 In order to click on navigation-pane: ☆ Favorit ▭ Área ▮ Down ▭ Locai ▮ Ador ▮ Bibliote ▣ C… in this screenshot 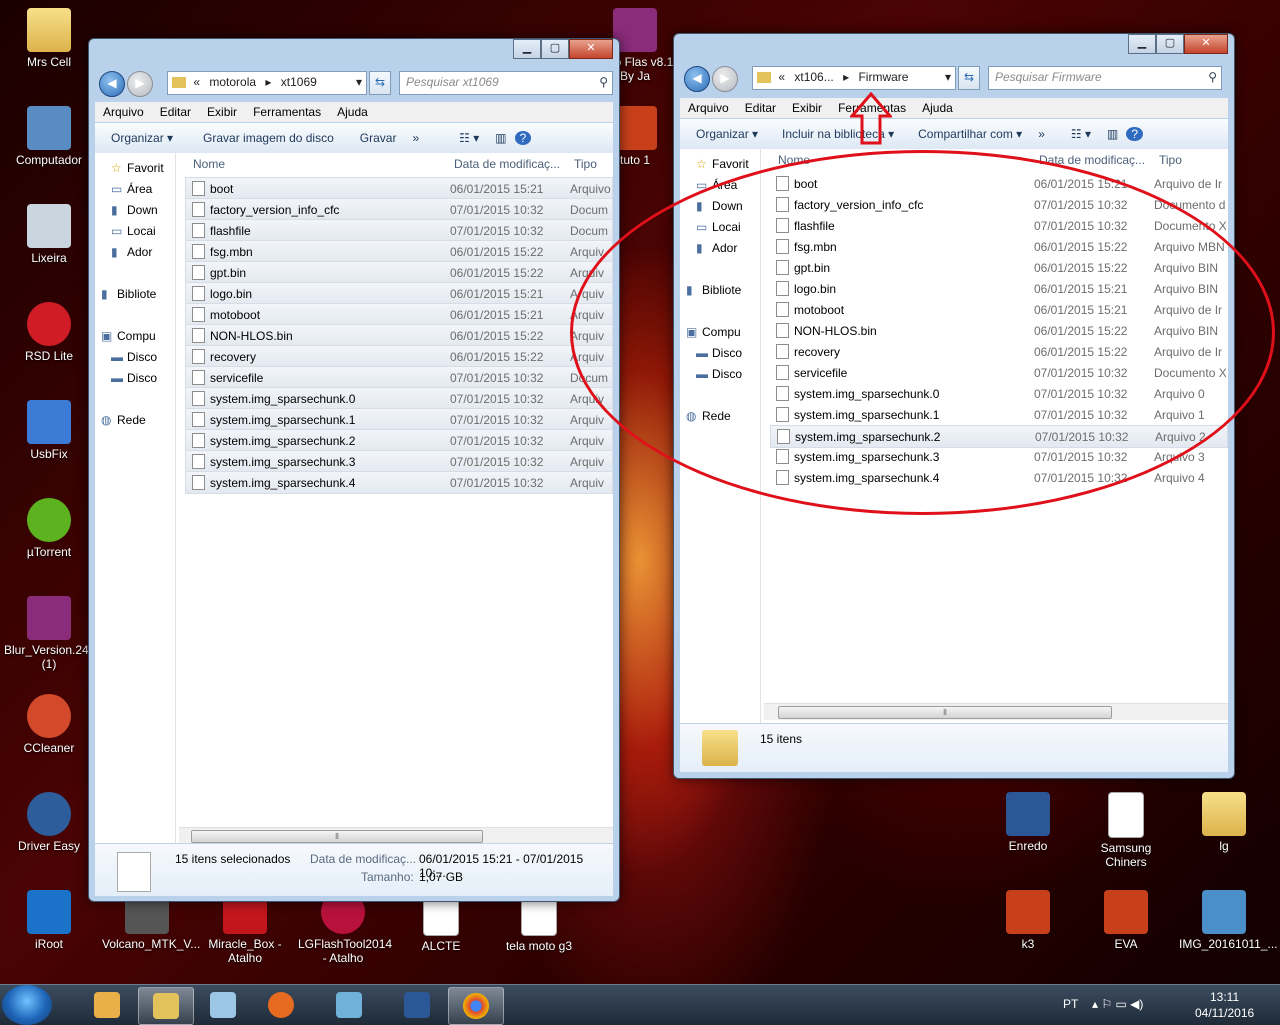, I will do `click(135, 498)`.